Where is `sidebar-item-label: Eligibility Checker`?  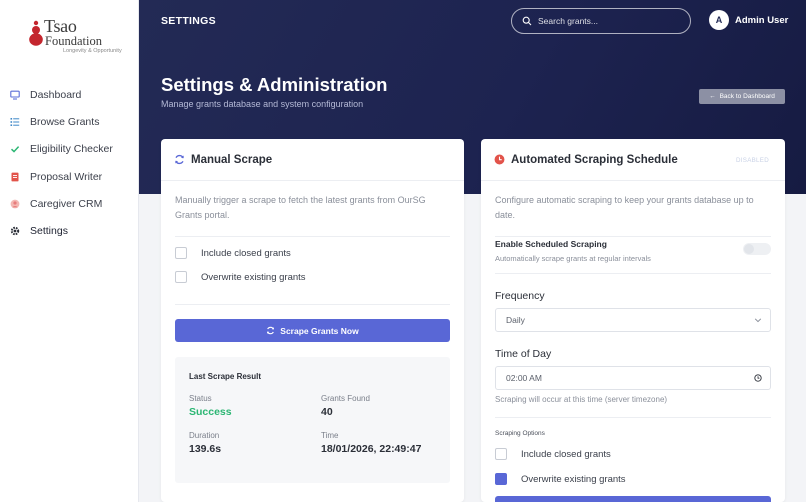 sidebar-item-label: Eligibility Checker is located at coordinates (71, 149).